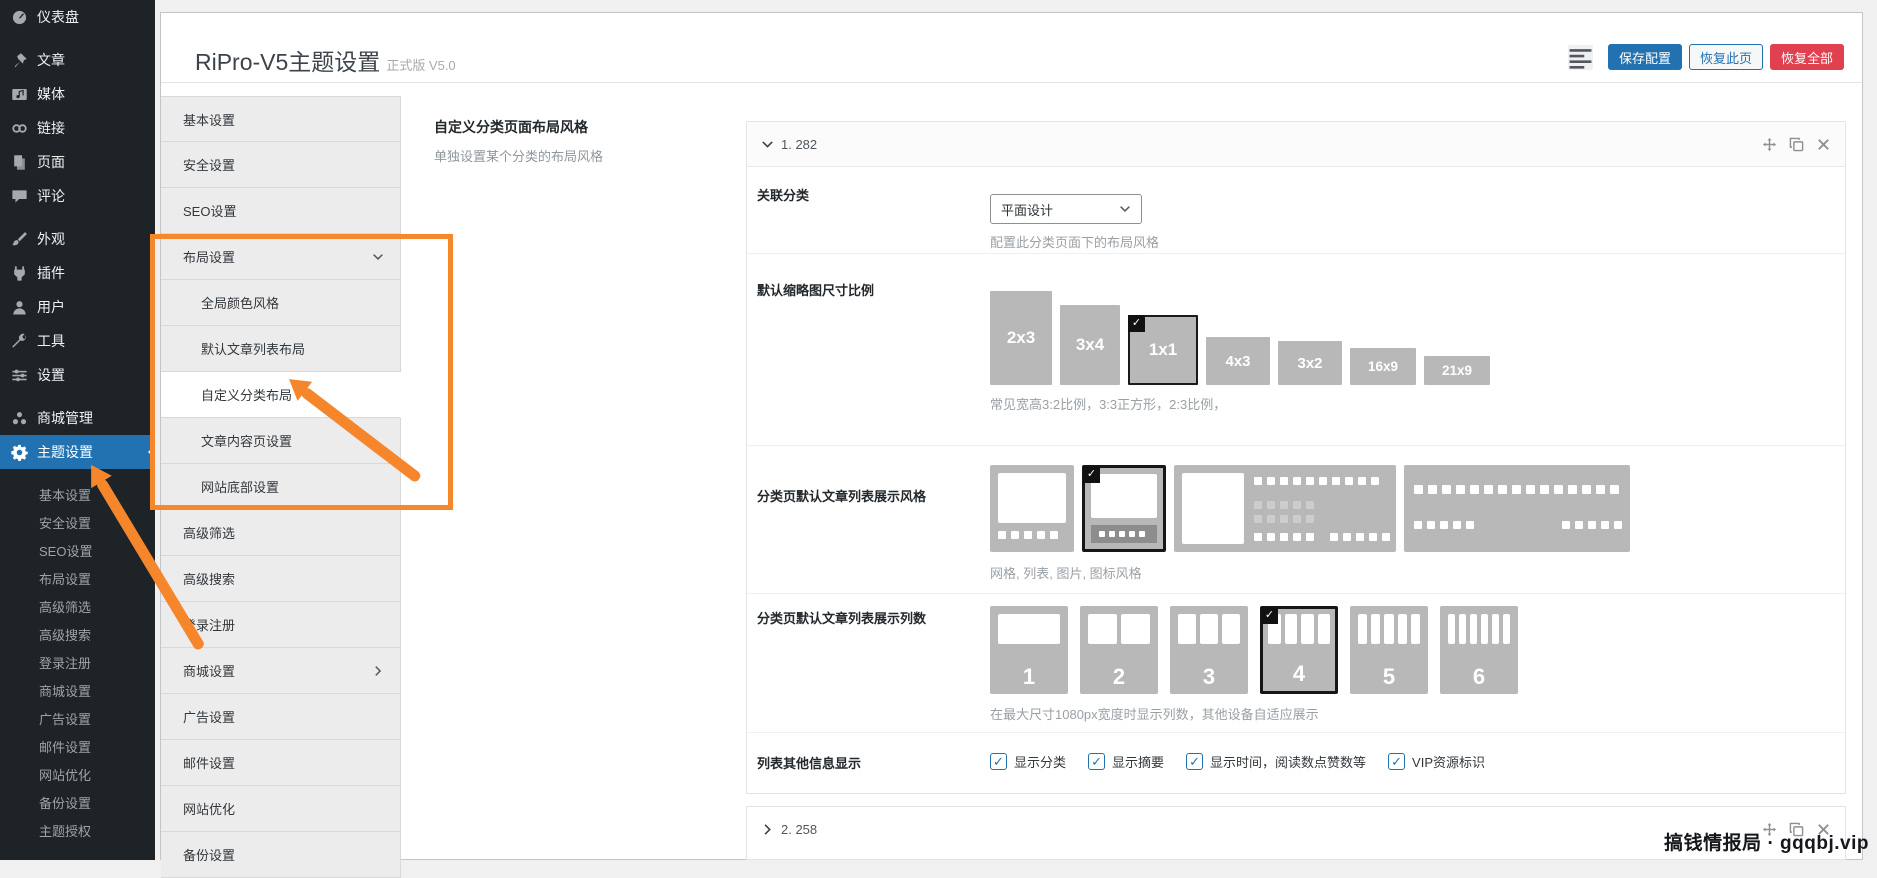 The image size is (1877, 878). What do you see at coordinates (77, 580) in the screenshot?
I see `sidebar-subitem-布局设置: 布局设置` at bounding box center [77, 580].